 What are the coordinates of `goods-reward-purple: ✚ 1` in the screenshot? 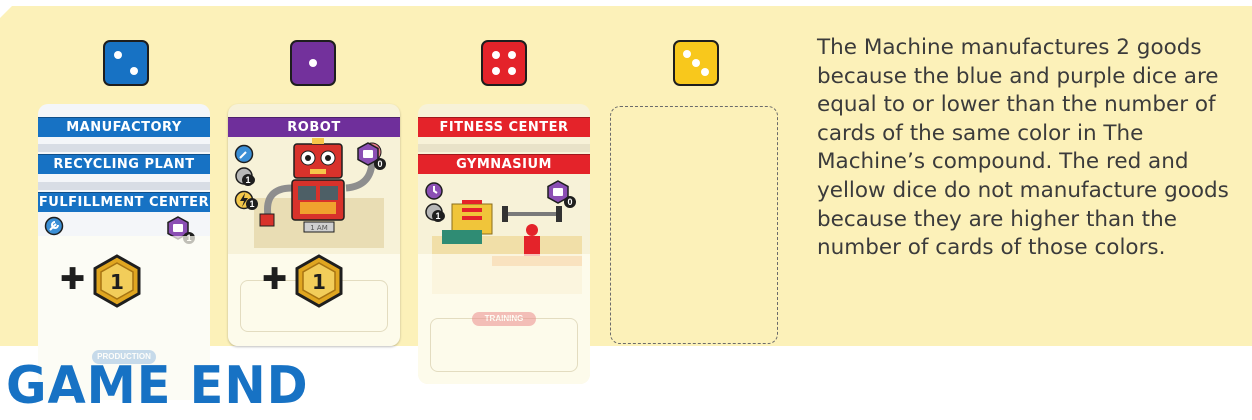 It's located at (317, 281).